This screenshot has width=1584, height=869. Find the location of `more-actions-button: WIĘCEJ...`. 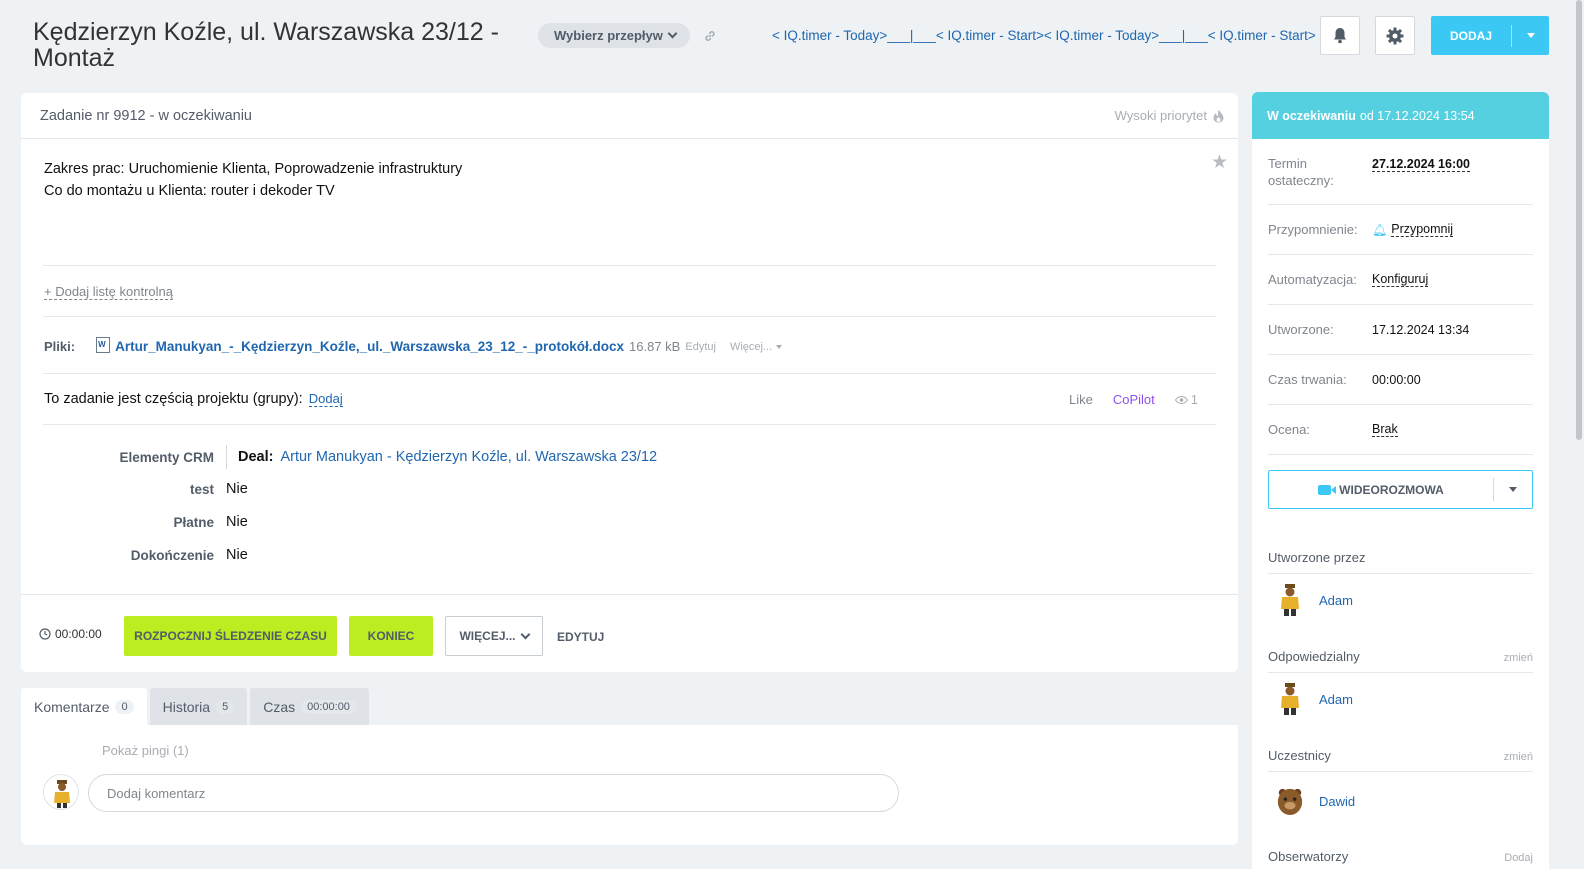

more-actions-button: WIĘCEJ... is located at coordinates (494, 636).